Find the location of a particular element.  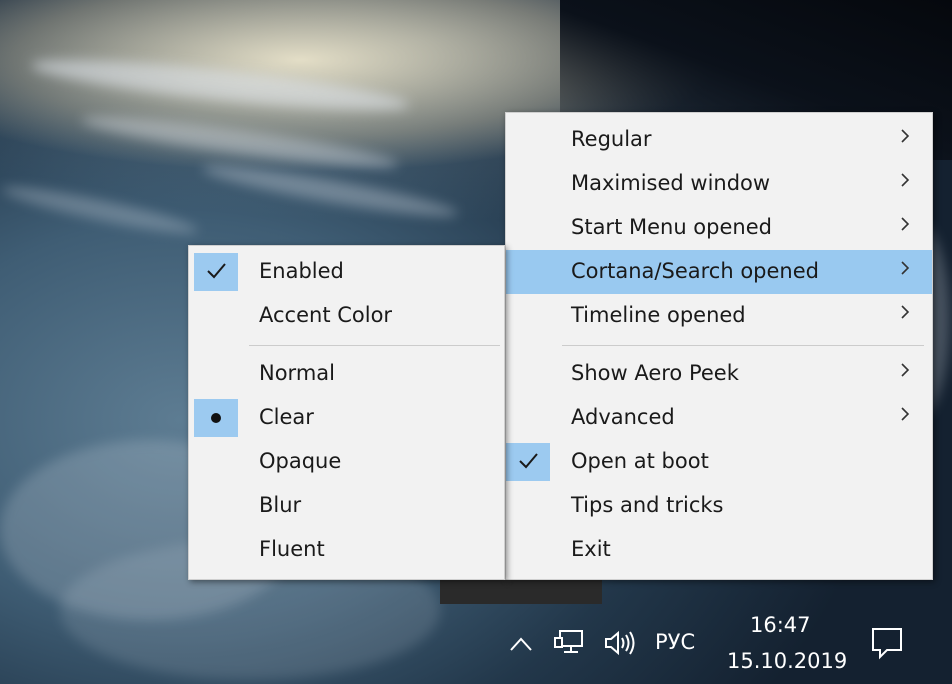

menu-item-label: Fluent is located at coordinates (292, 549).